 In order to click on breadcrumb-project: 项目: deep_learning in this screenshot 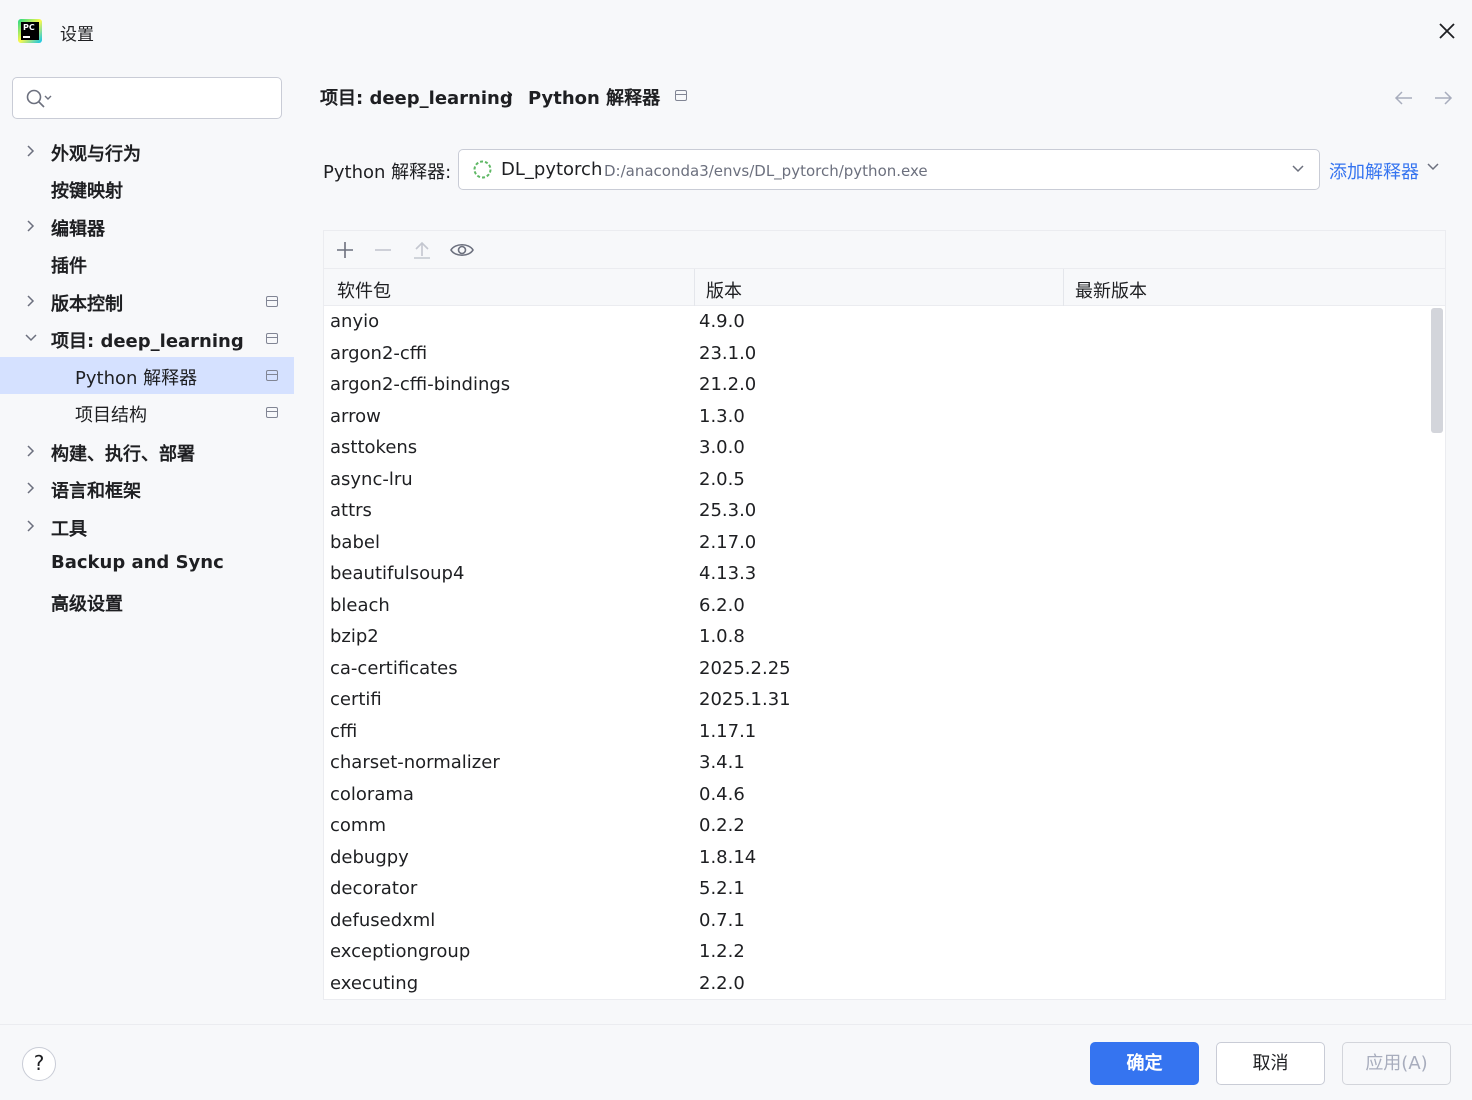, I will do `click(416, 97)`.